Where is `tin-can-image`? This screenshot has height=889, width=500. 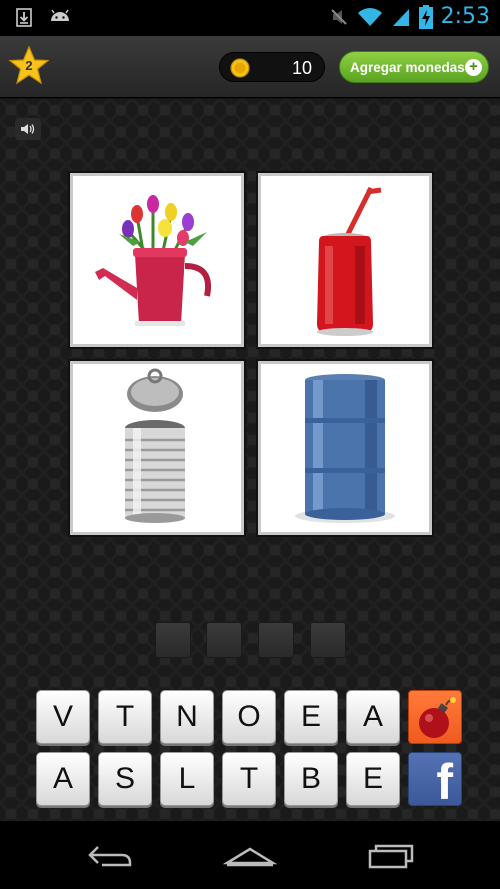
tin-can-image is located at coordinates (155, 445).